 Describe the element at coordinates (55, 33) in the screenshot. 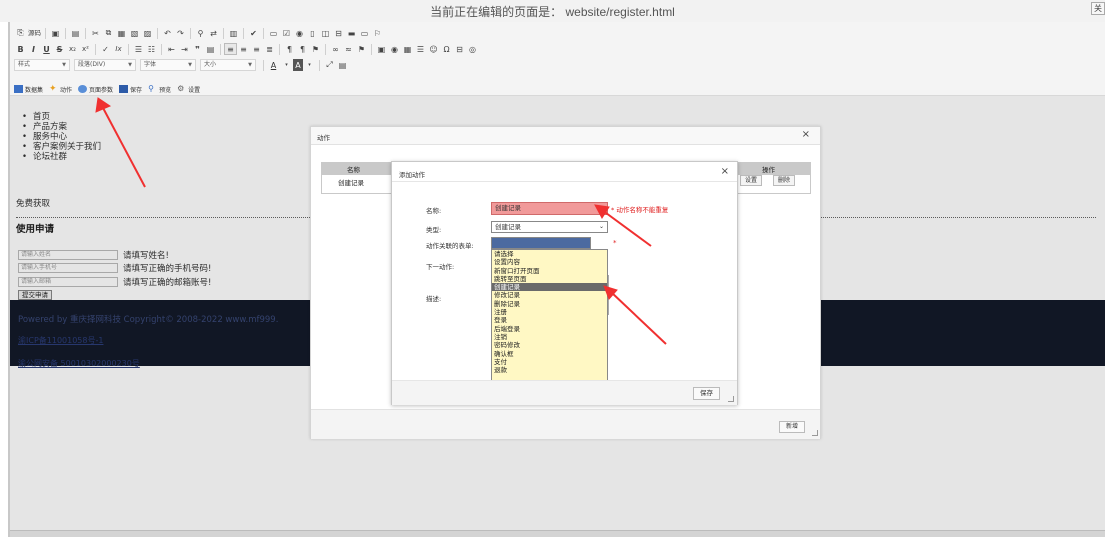

I see `save-doc-icon: ▣` at that location.